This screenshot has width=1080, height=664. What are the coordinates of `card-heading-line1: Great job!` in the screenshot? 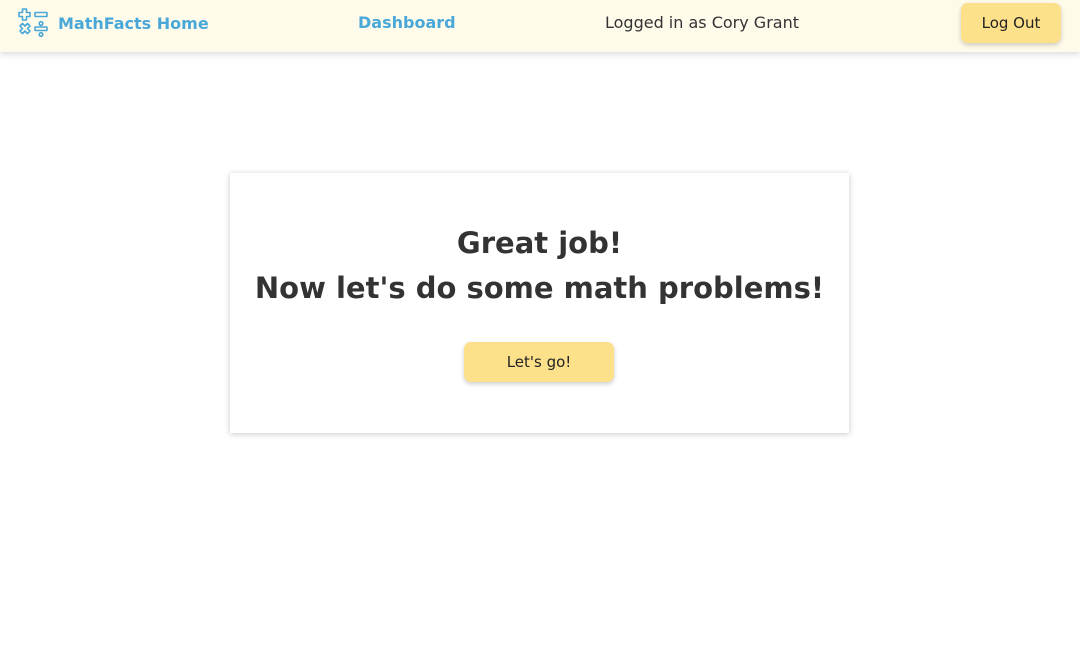 It's located at (539, 243).